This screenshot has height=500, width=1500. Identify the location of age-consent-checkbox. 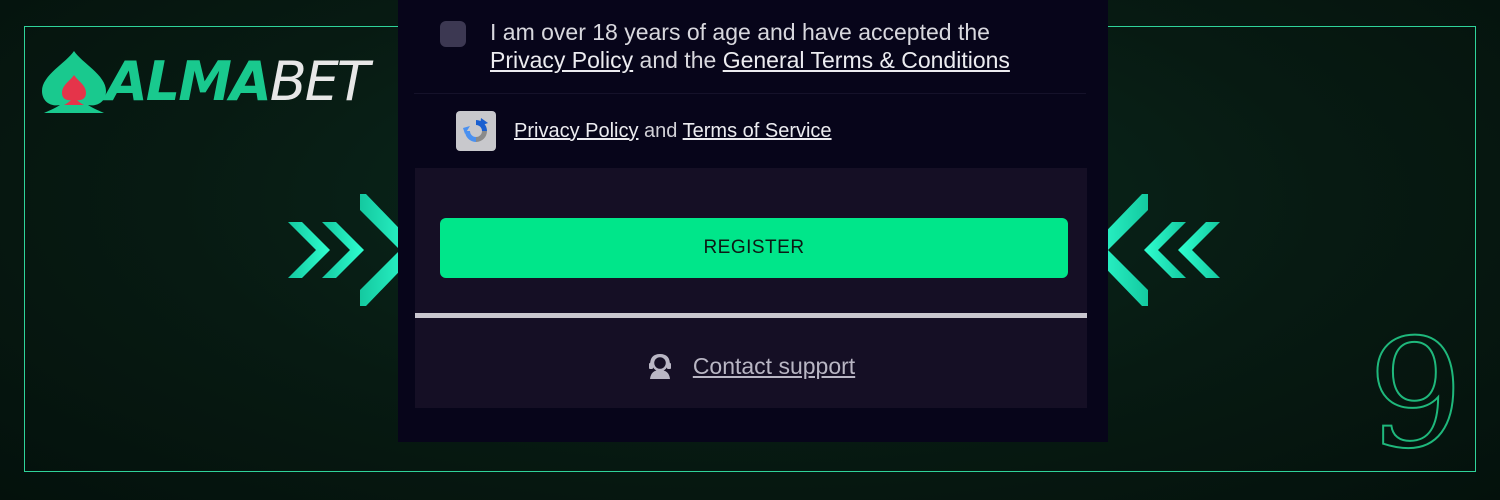
(453, 34).